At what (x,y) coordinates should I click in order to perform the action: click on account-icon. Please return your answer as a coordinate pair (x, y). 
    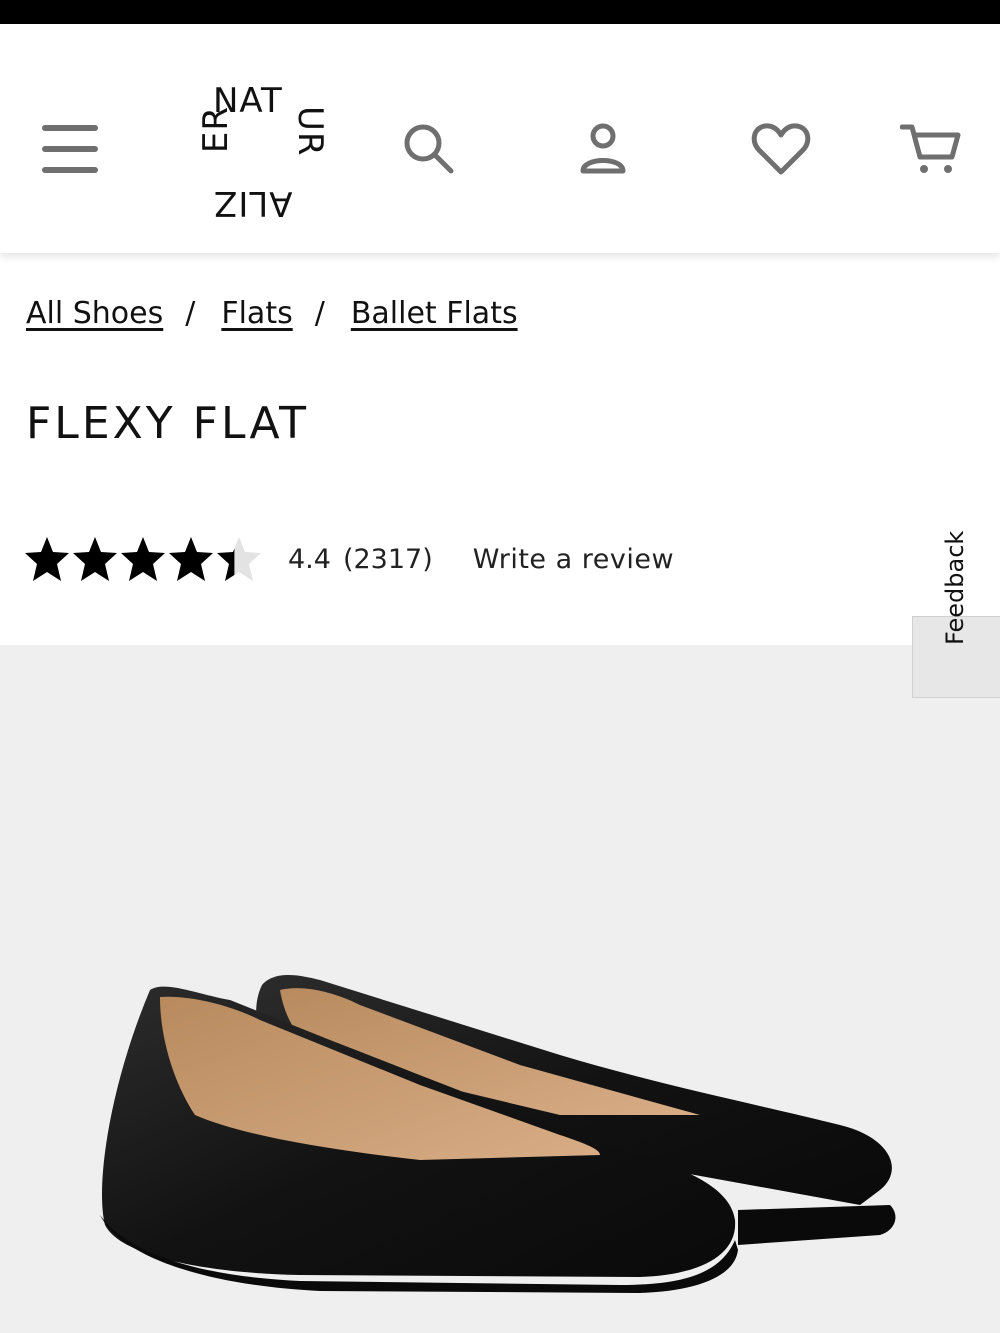
    Looking at the image, I should click on (603, 148).